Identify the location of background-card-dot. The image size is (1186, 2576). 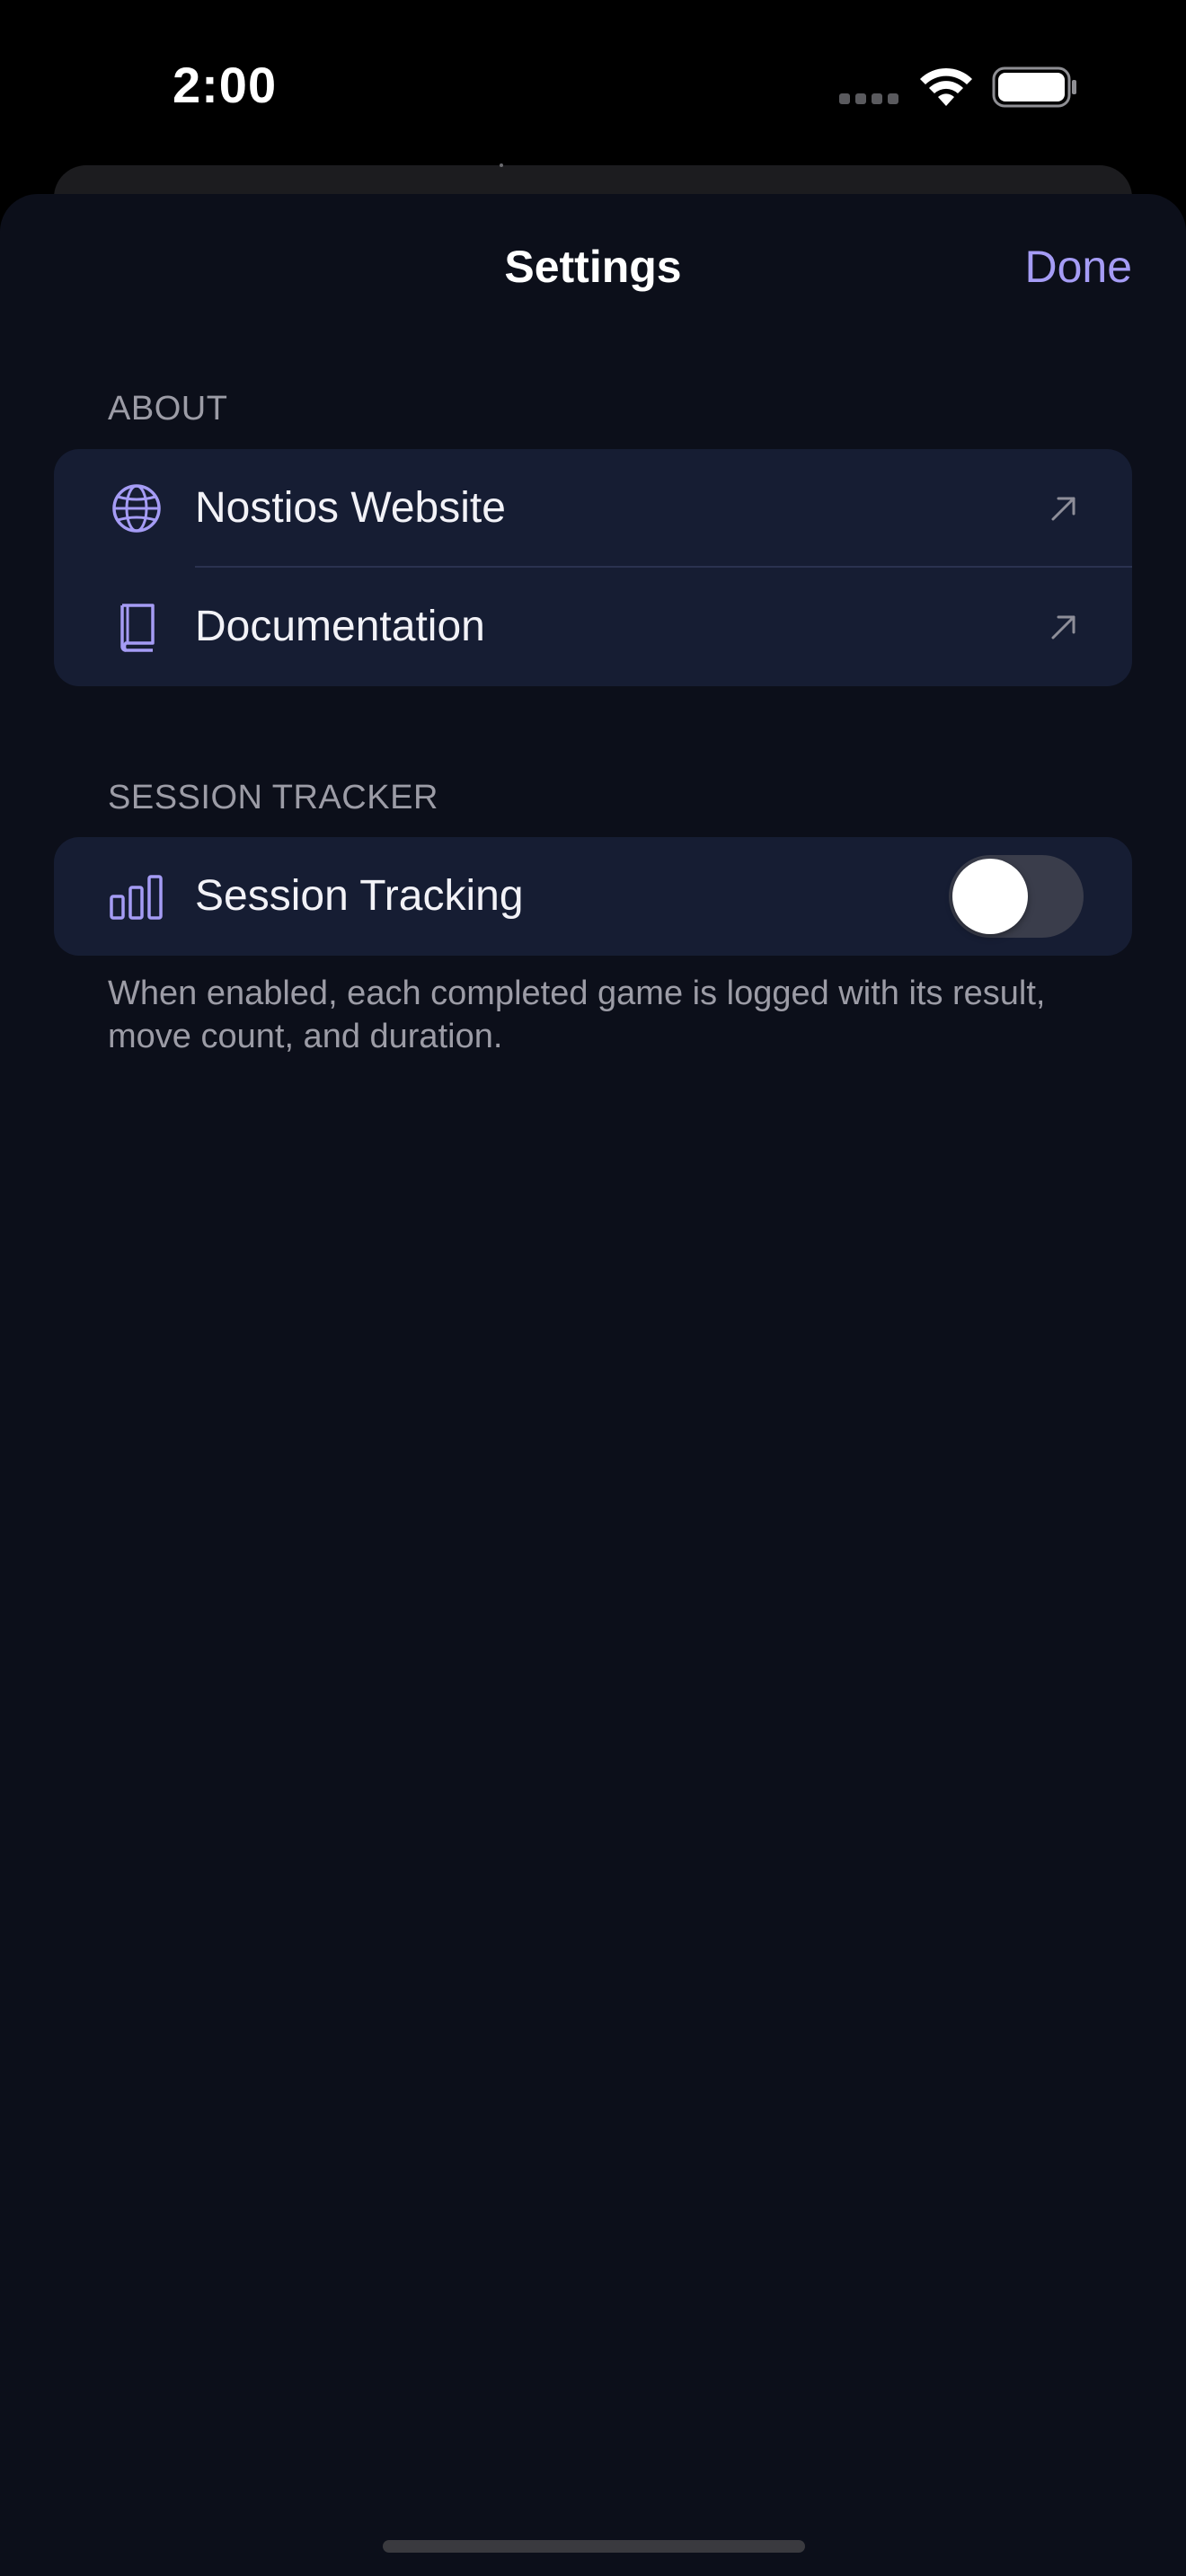
(501, 165).